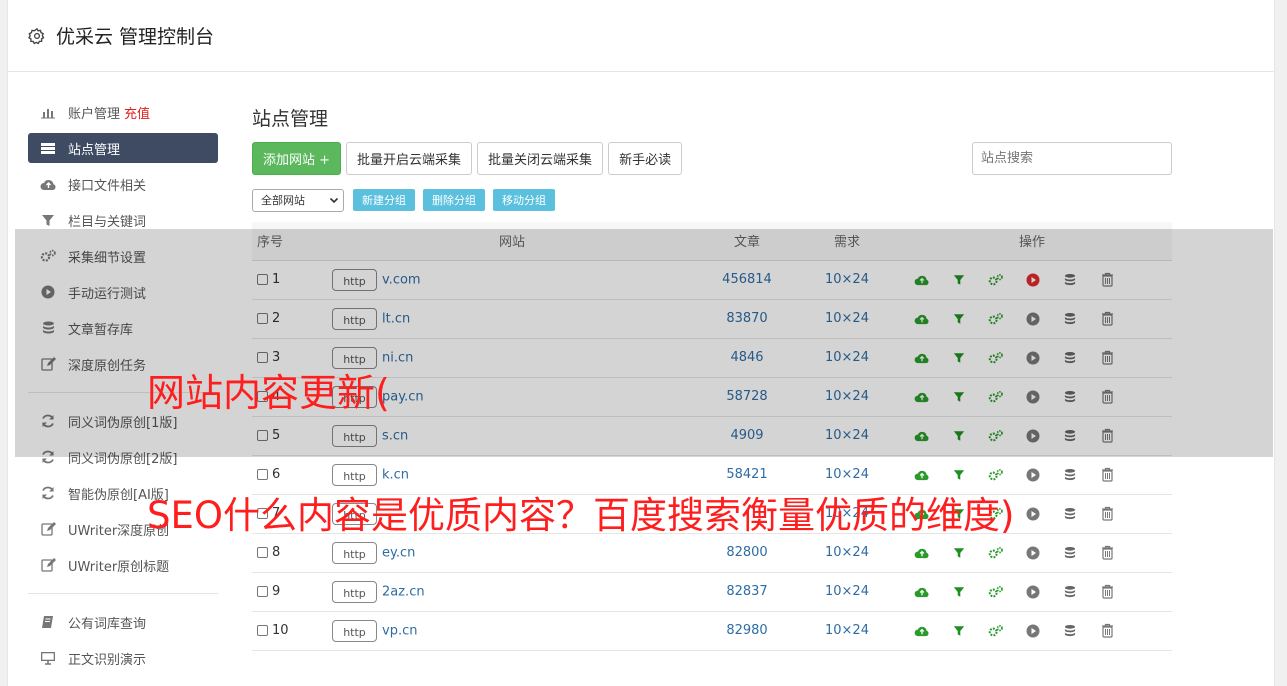  I want to click on overlay-caption-1: 网站内容更新(, so click(268, 393).